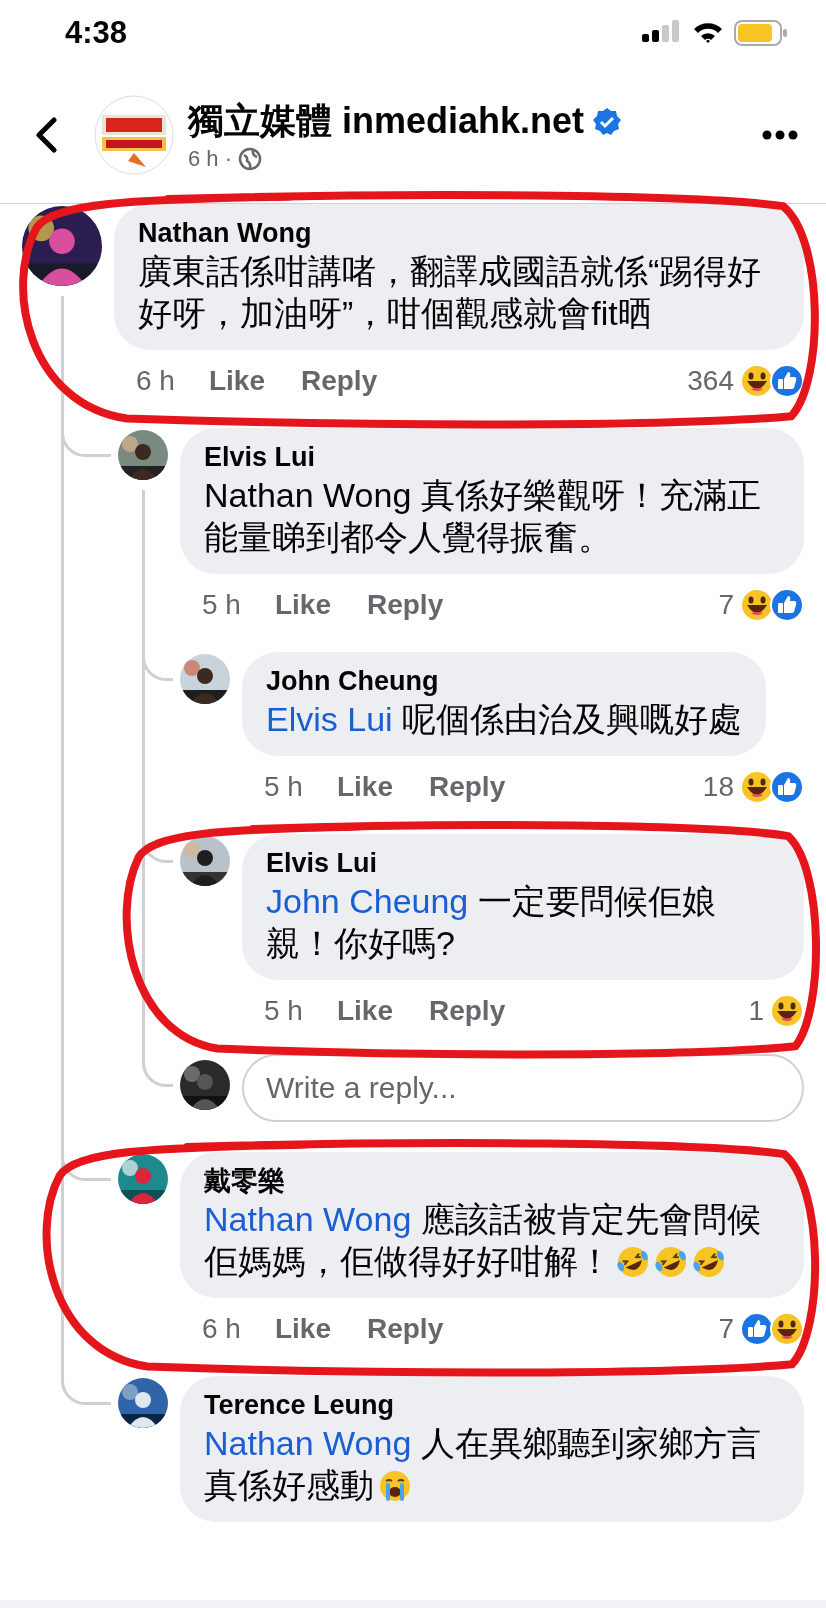  I want to click on post-time: 6 h ·, so click(210, 159).